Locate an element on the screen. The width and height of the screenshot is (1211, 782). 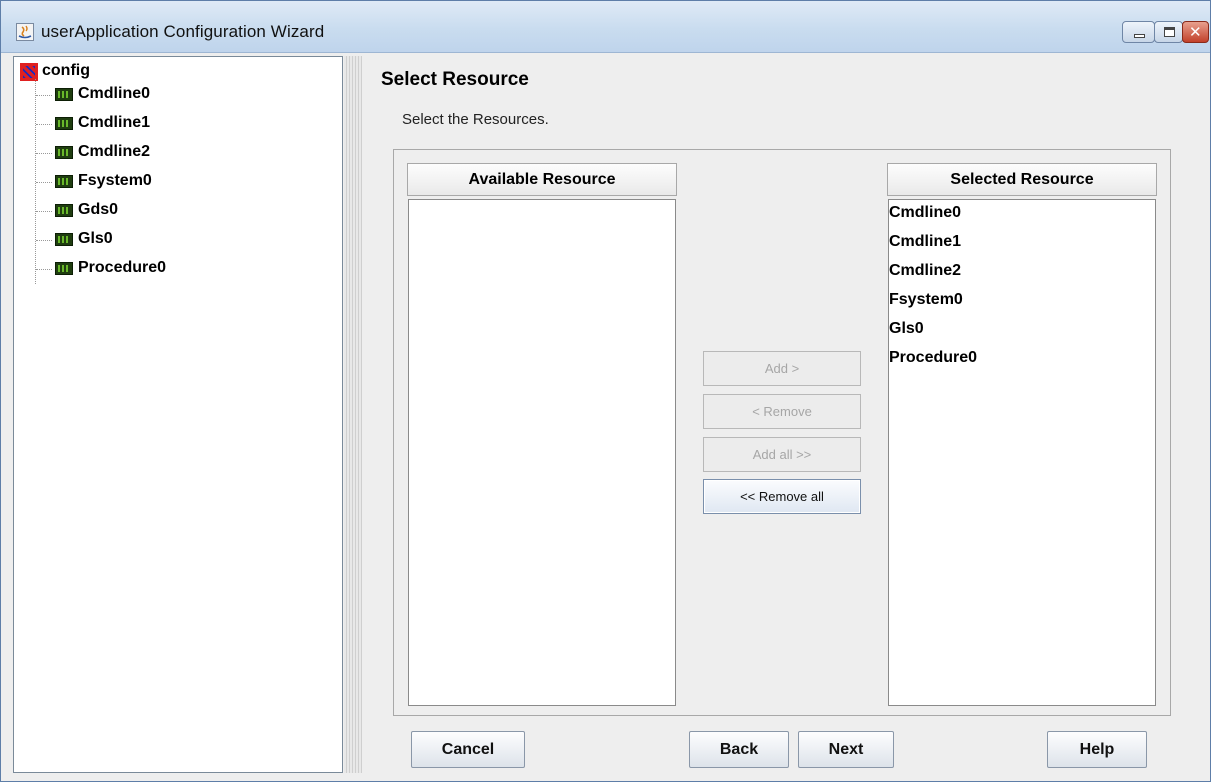
cancel-button: Cancel is located at coordinates (468, 749).